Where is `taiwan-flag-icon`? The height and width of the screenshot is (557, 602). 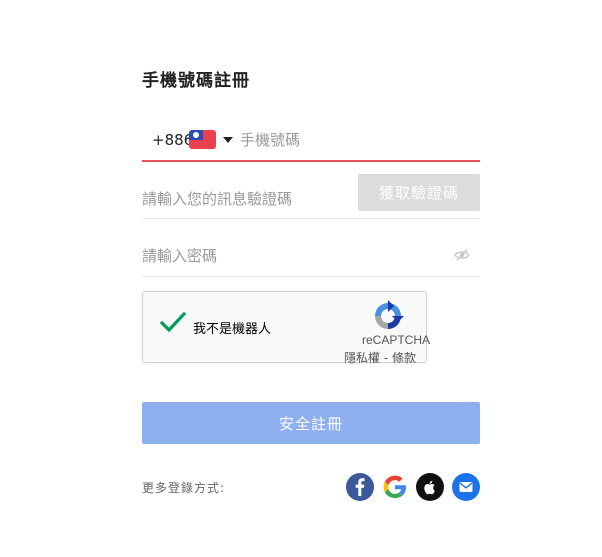
taiwan-flag-icon is located at coordinates (202, 139).